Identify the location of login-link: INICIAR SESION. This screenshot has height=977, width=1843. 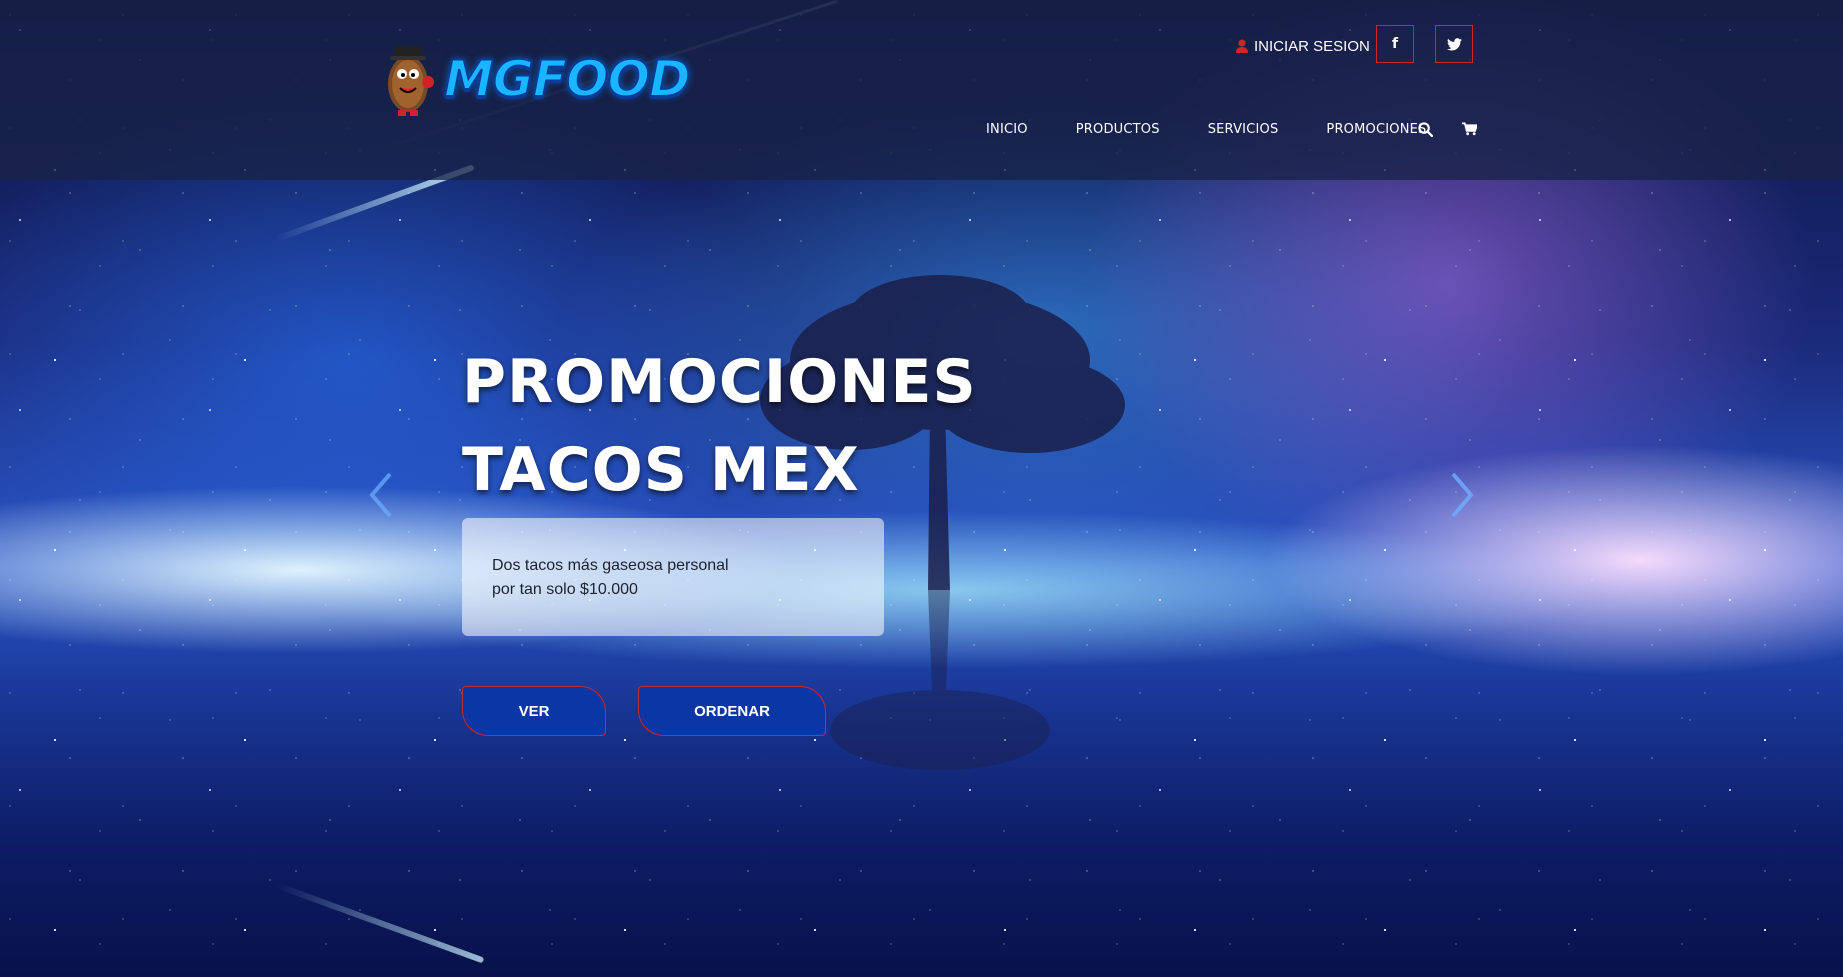
(1303, 46).